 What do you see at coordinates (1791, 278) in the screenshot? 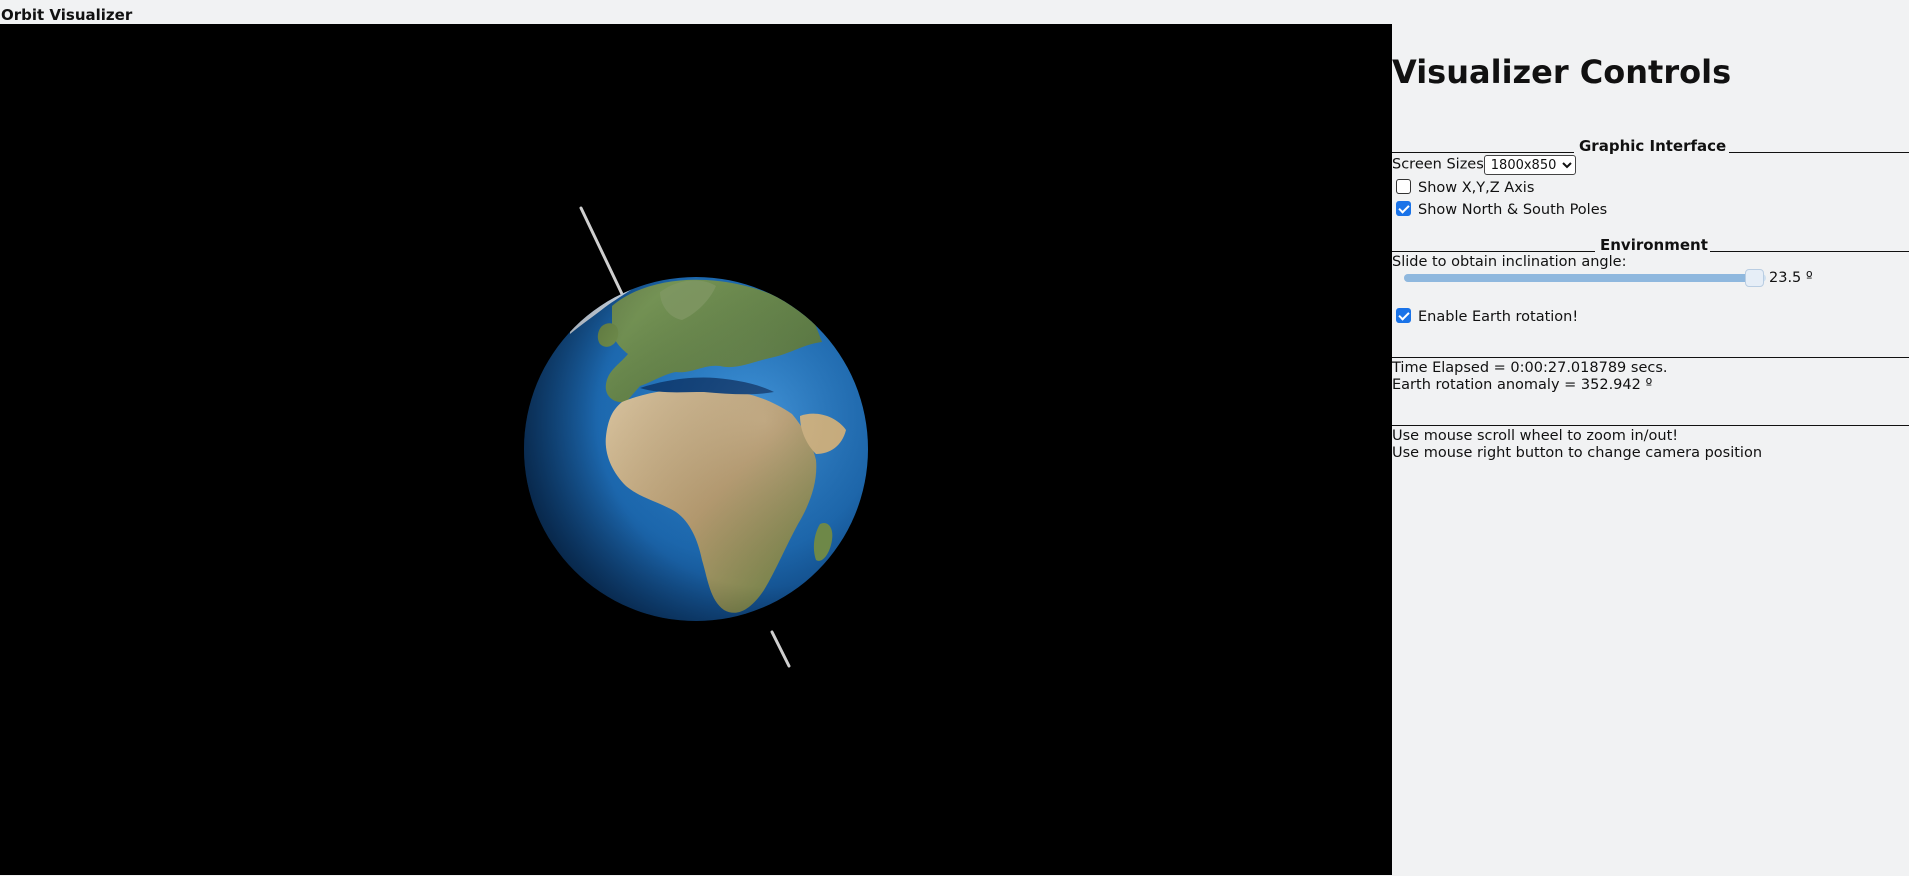
I see `inclination-value: 23.5 º` at bounding box center [1791, 278].